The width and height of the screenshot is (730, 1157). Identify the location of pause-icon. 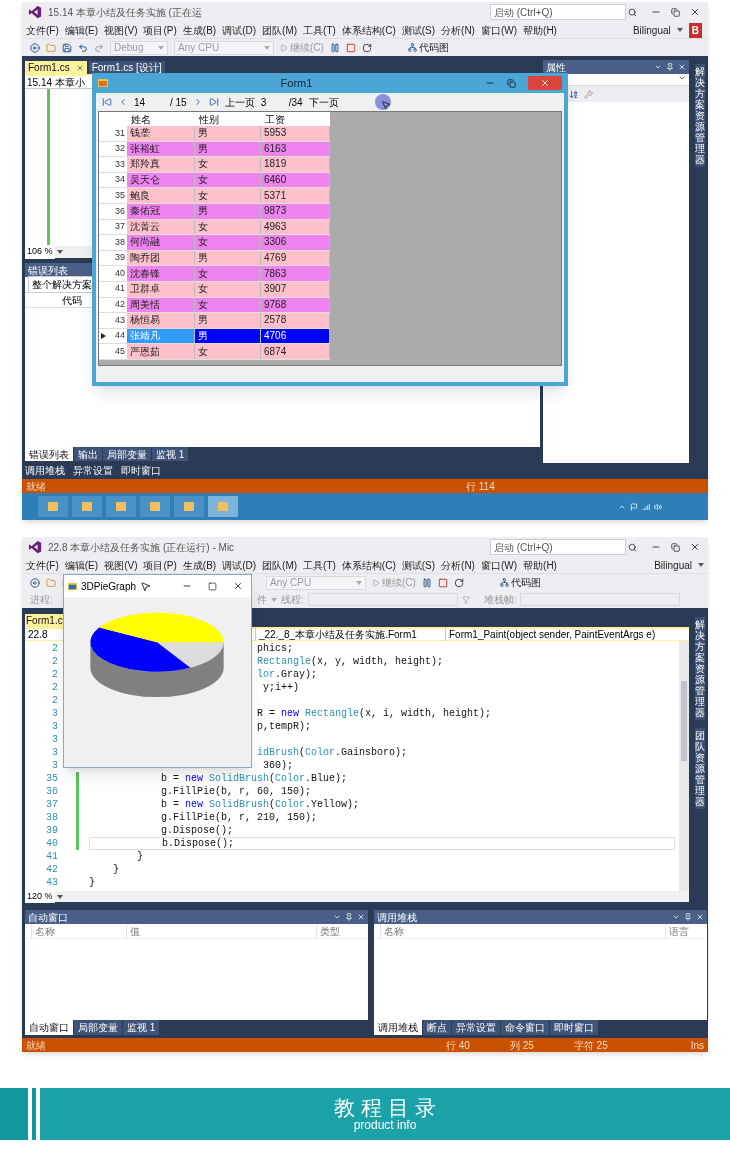
(334, 47).